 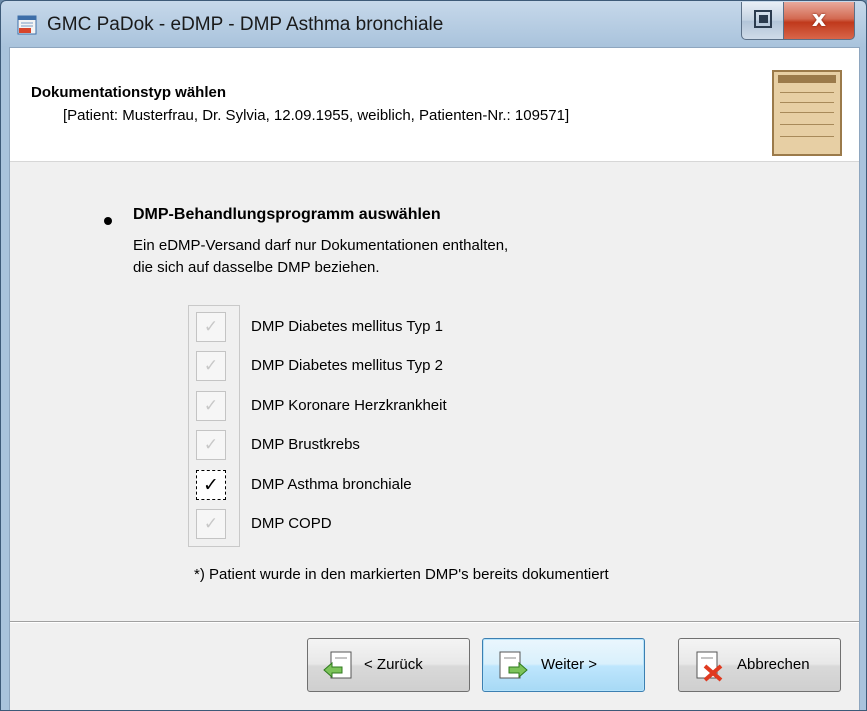 I want to click on label-diabetes-typ-1: DMP Diabetes mellitus Typ 1, so click(x=347, y=326).